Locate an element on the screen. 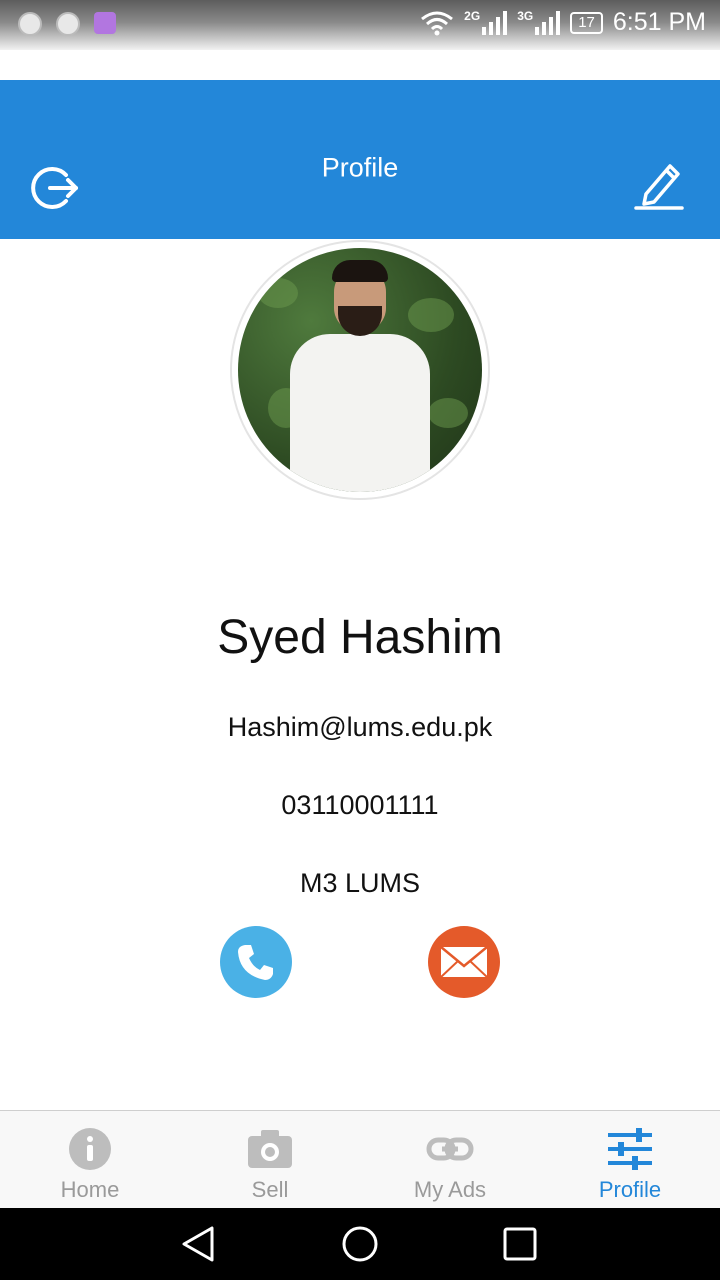  profile-location: M3 LUMS is located at coordinates (360, 883).